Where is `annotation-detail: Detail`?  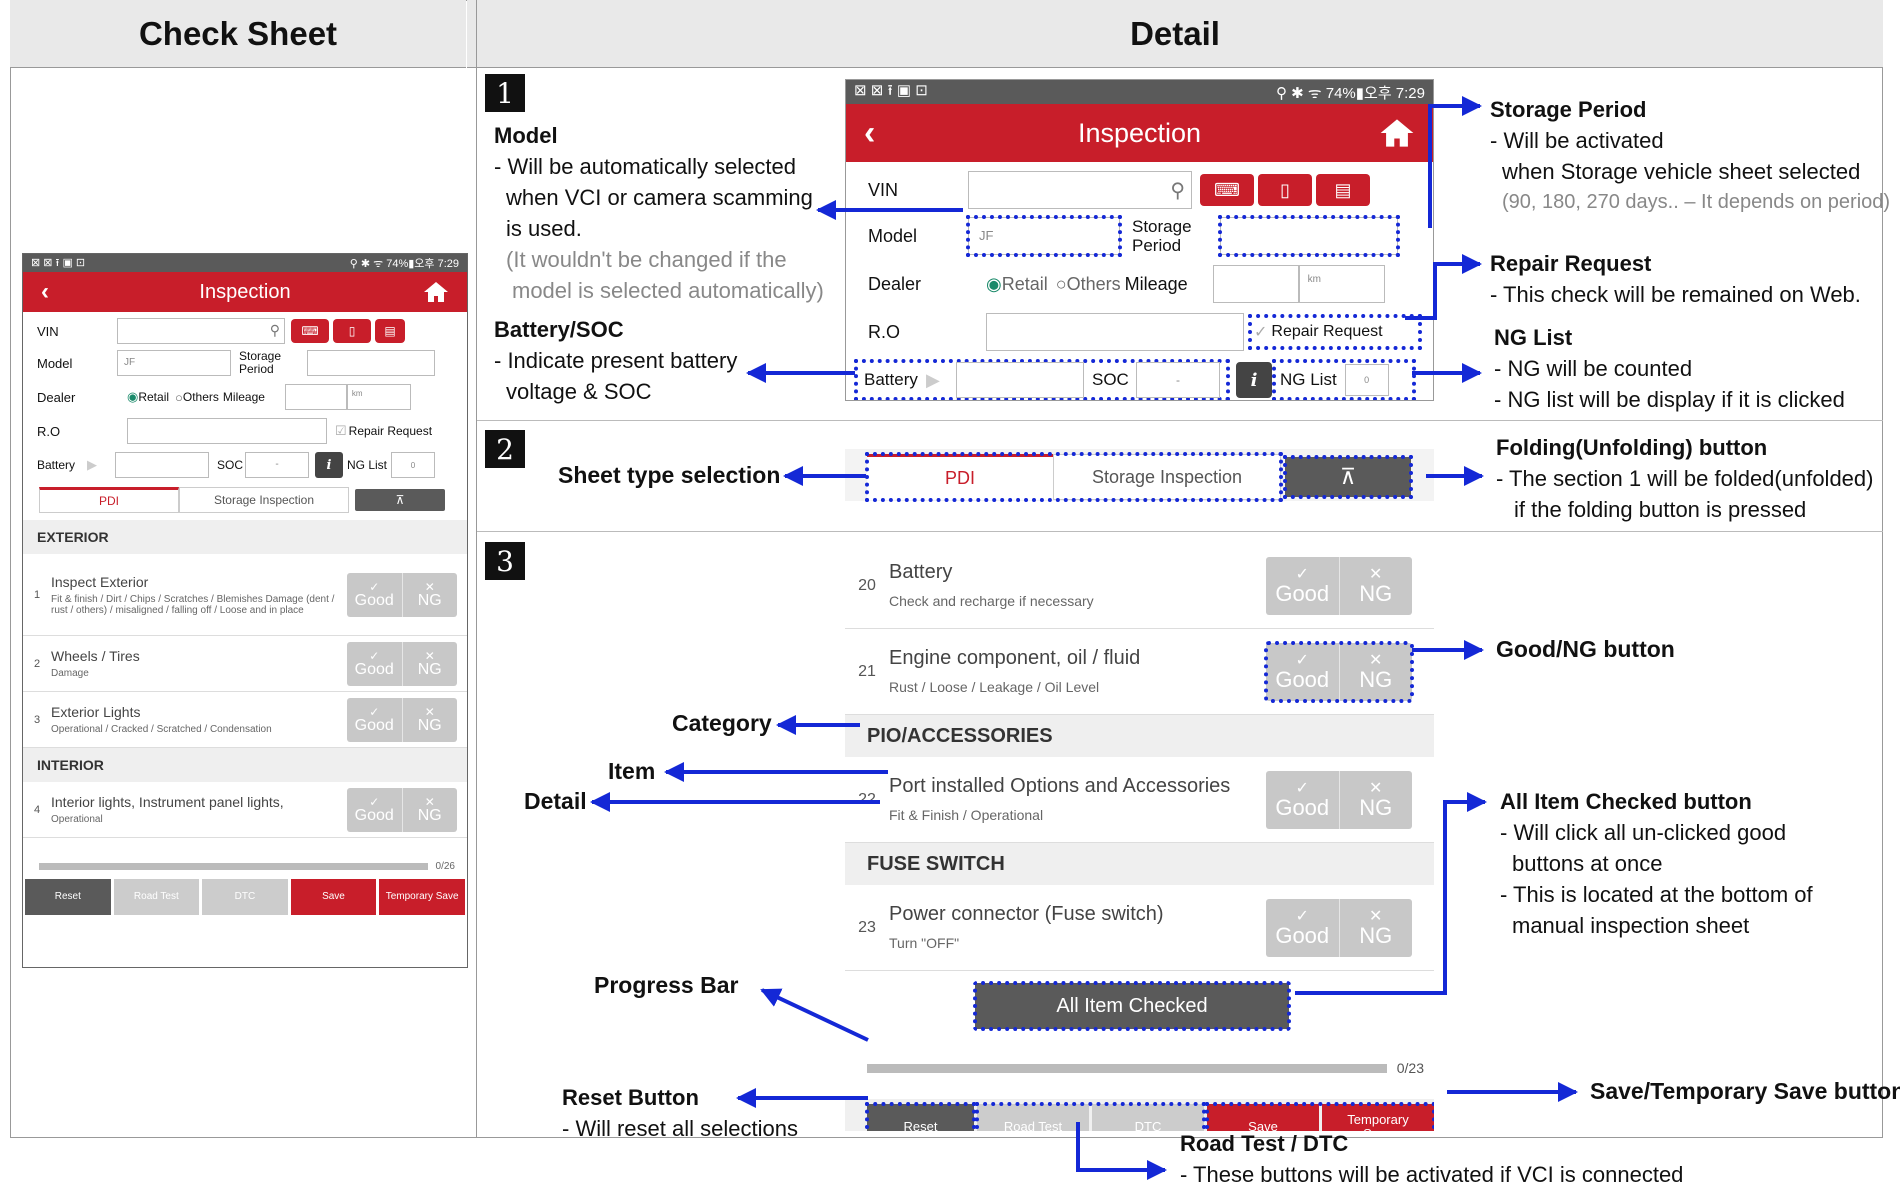 annotation-detail: Detail is located at coordinates (555, 801).